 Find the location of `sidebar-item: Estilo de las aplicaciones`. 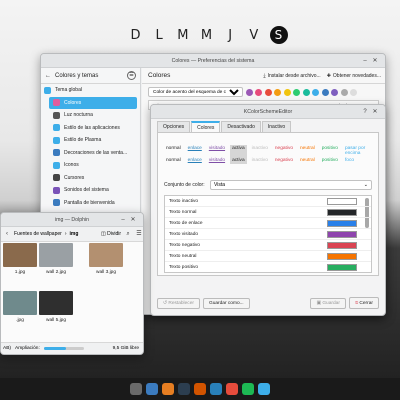

sidebar-item: Estilo de las aplicaciones is located at coordinates (90, 128).